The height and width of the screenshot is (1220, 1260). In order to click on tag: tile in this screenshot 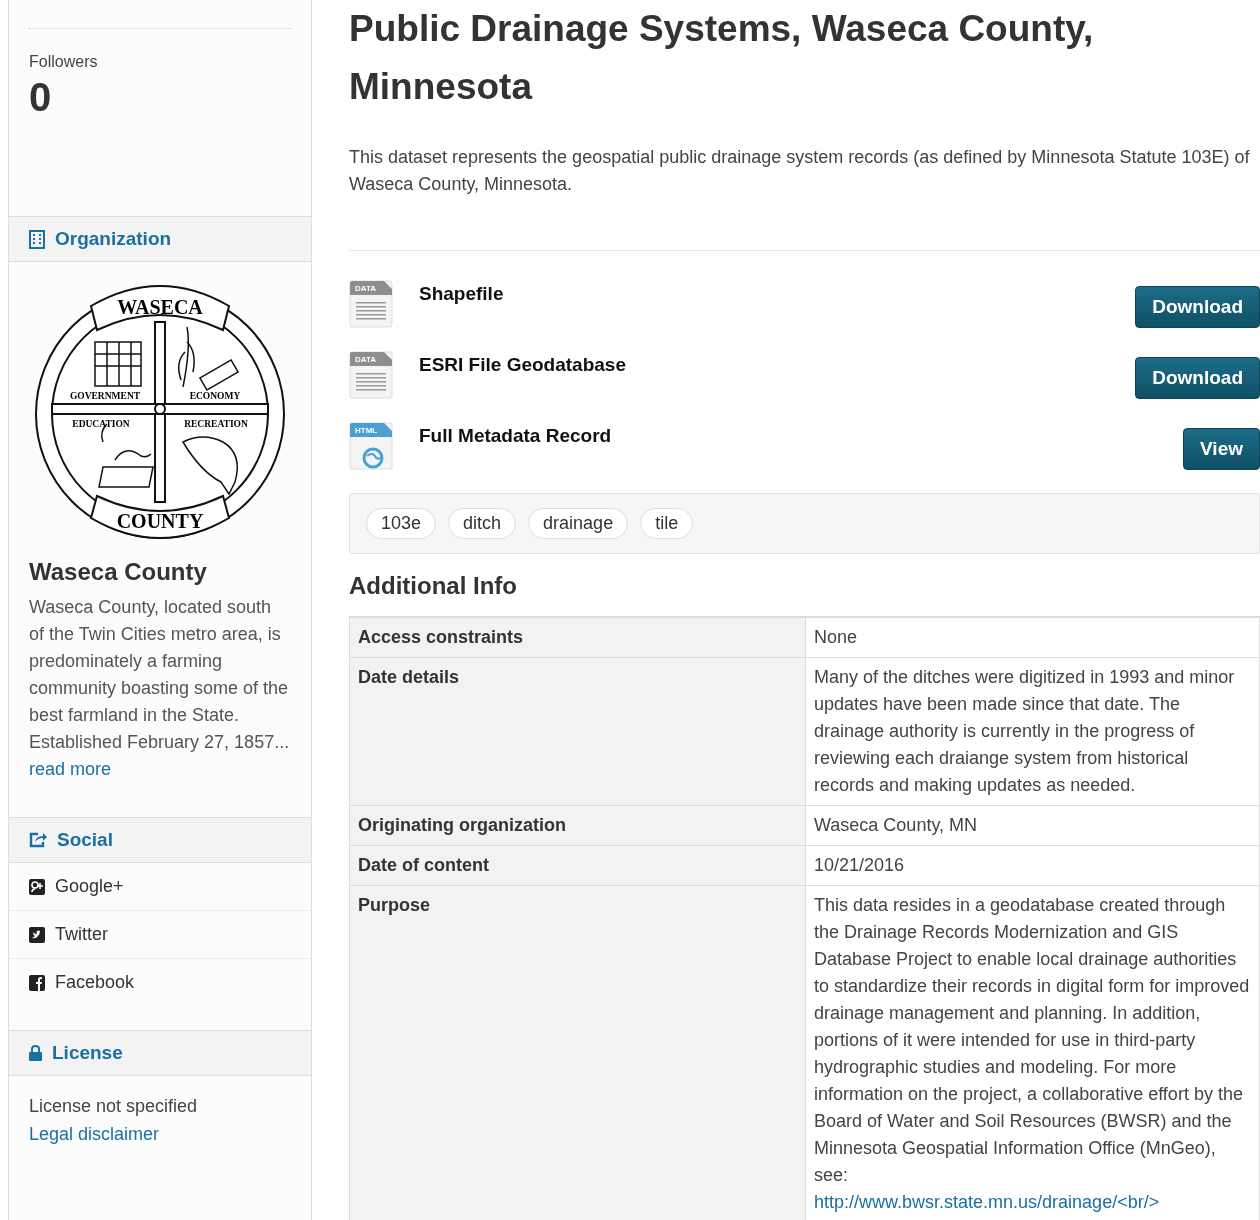, I will do `click(667, 523)`.